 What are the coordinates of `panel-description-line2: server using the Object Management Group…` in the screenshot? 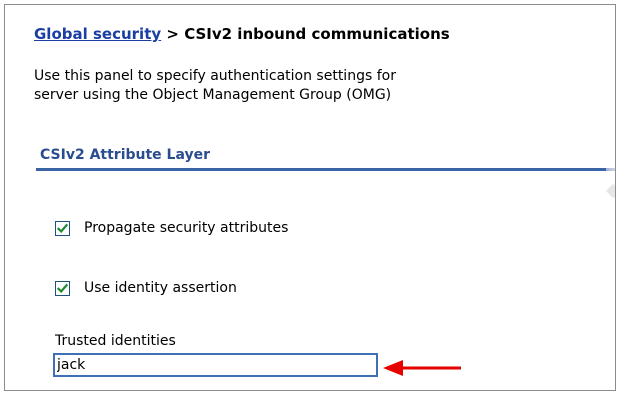 It's located at (213, 95).